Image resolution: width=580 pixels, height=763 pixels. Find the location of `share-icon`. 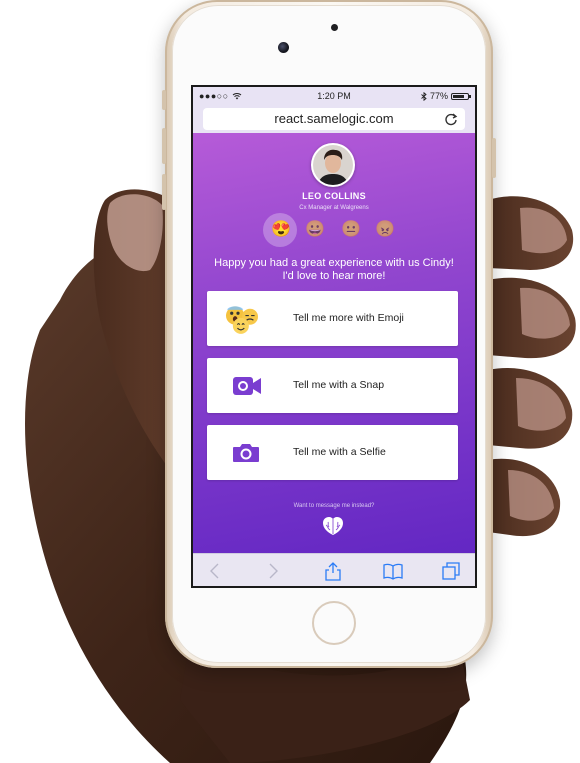

share-icon is located at coordinates (333, 571).